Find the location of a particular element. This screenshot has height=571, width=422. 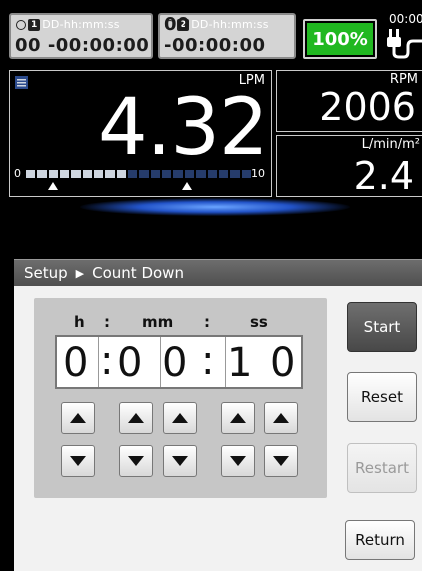

minute-tens-up-button is located at coordinates (136, 418).